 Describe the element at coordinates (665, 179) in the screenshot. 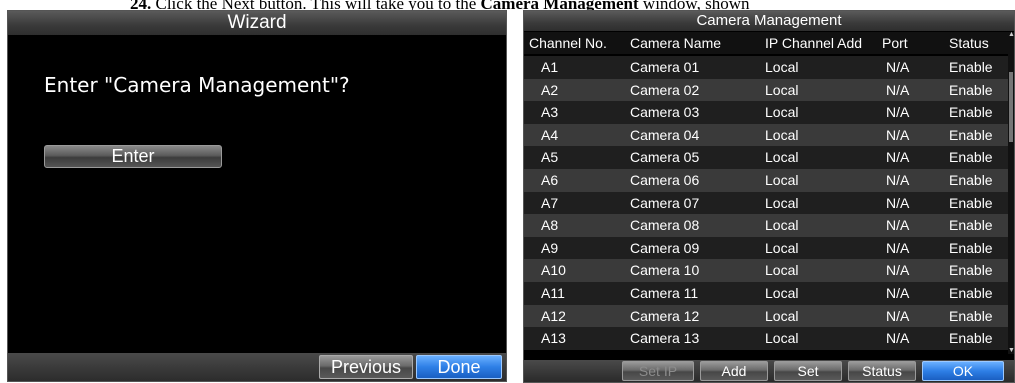

I see `cell-camera-name: Camera 06` at that location.